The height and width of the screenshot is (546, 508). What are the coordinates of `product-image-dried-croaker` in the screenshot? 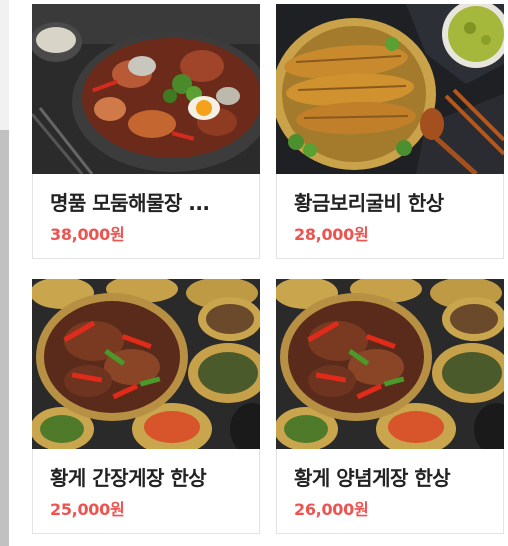 It's located at (390, 89).